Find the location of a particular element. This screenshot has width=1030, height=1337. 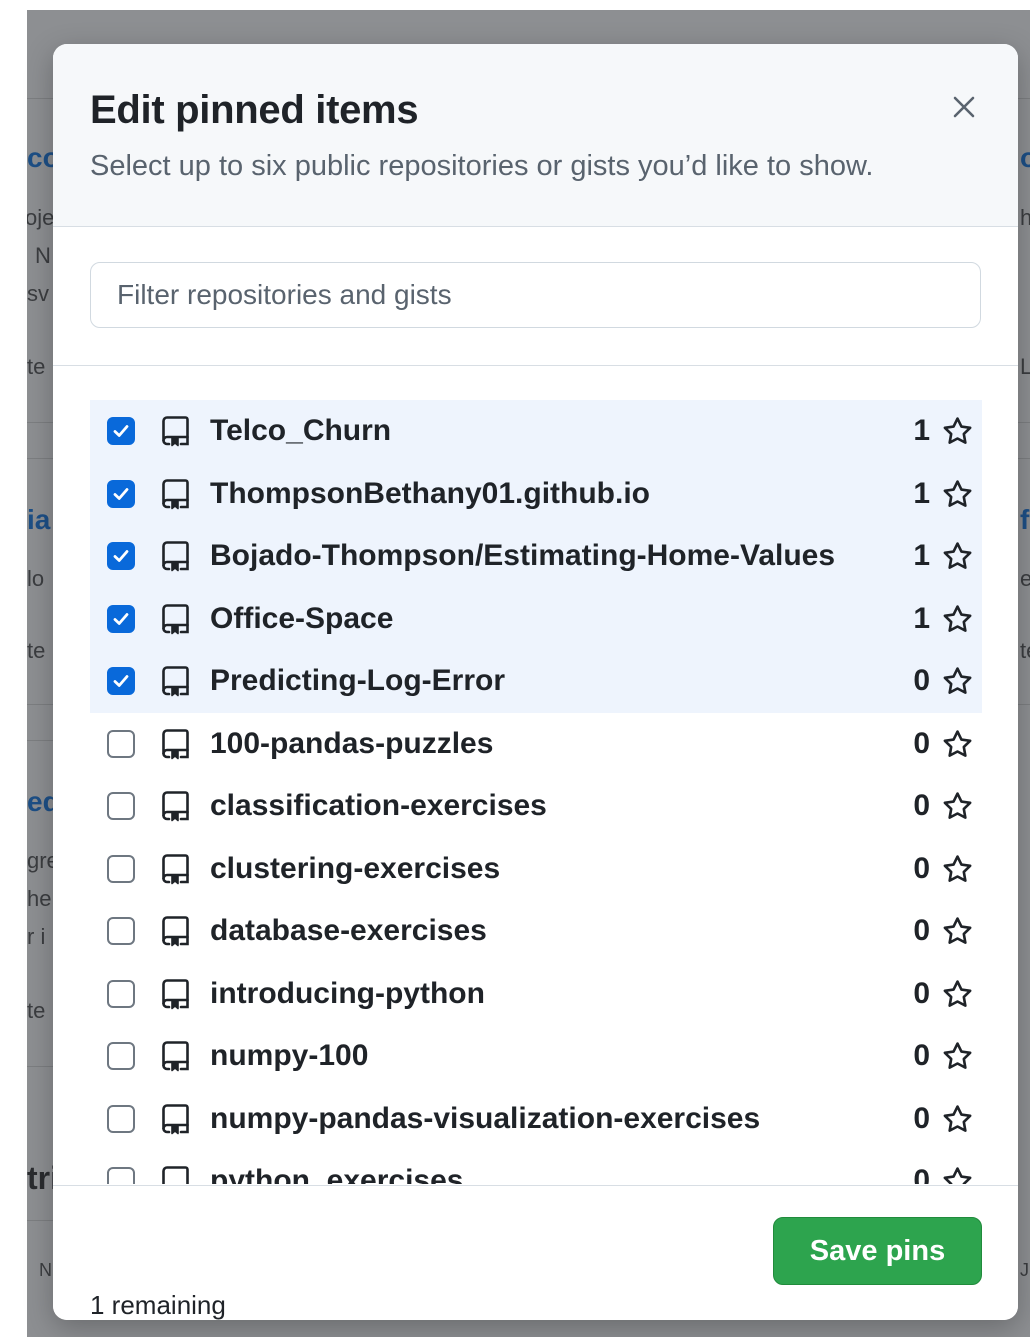

dialog-title: Edit pinned items is located at coordinates (254, 110).